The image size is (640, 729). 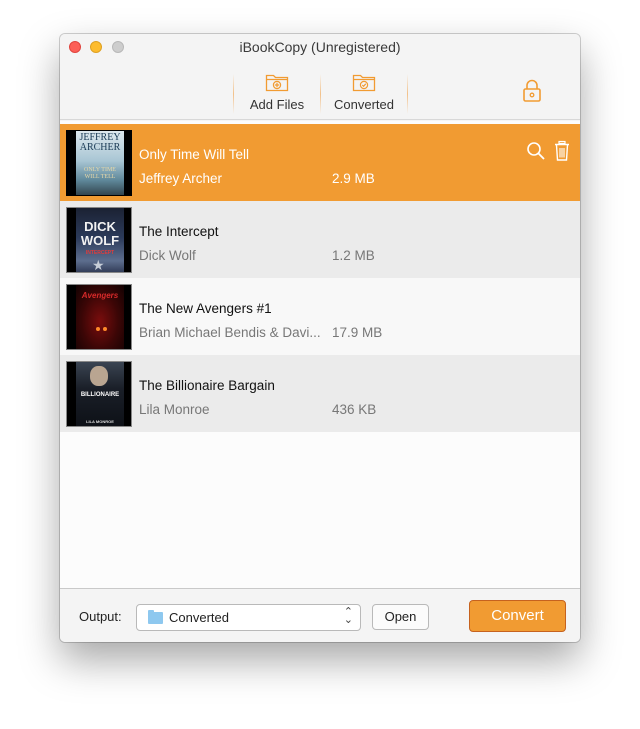 I want to click on folder-icon, so click(x=155, y=617).